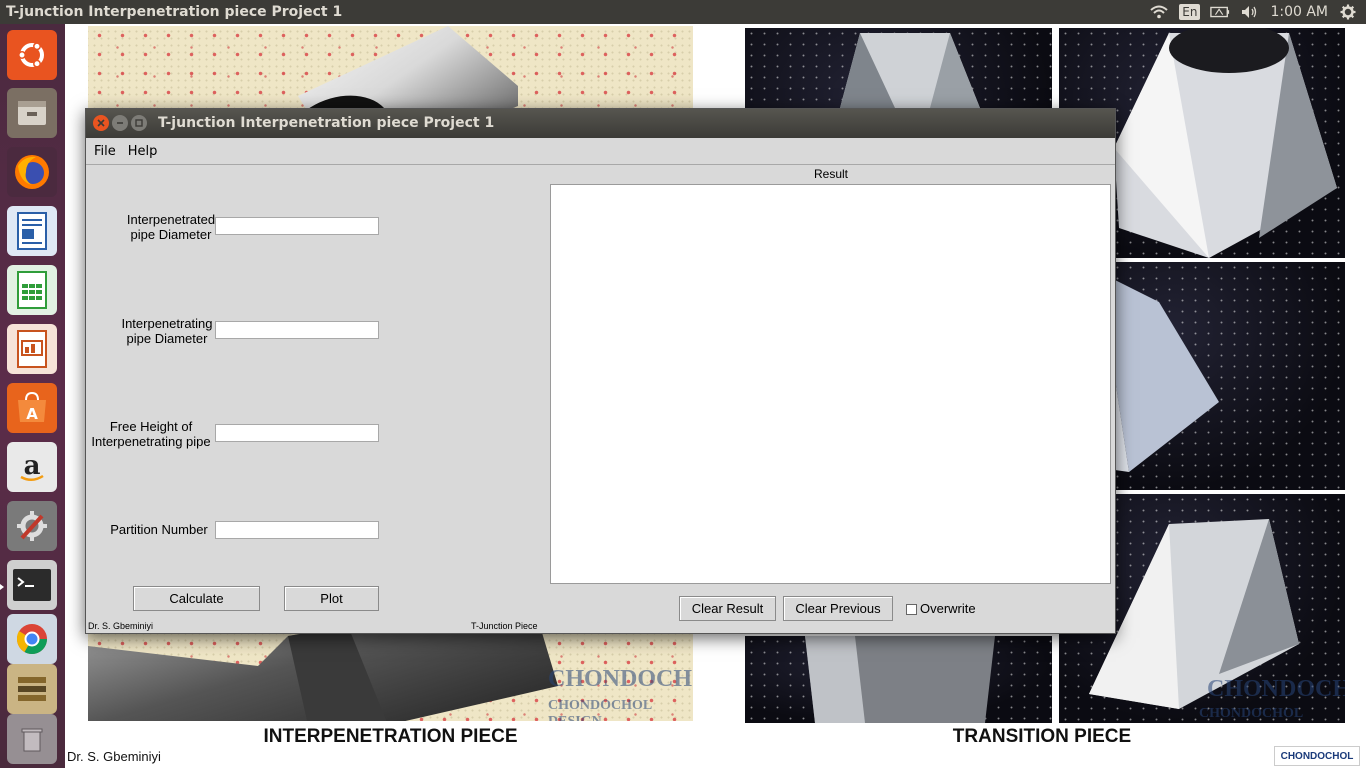  Describe the element at coordinates (105, 151) in the screenshot. I see `menu-file: File` at that location.